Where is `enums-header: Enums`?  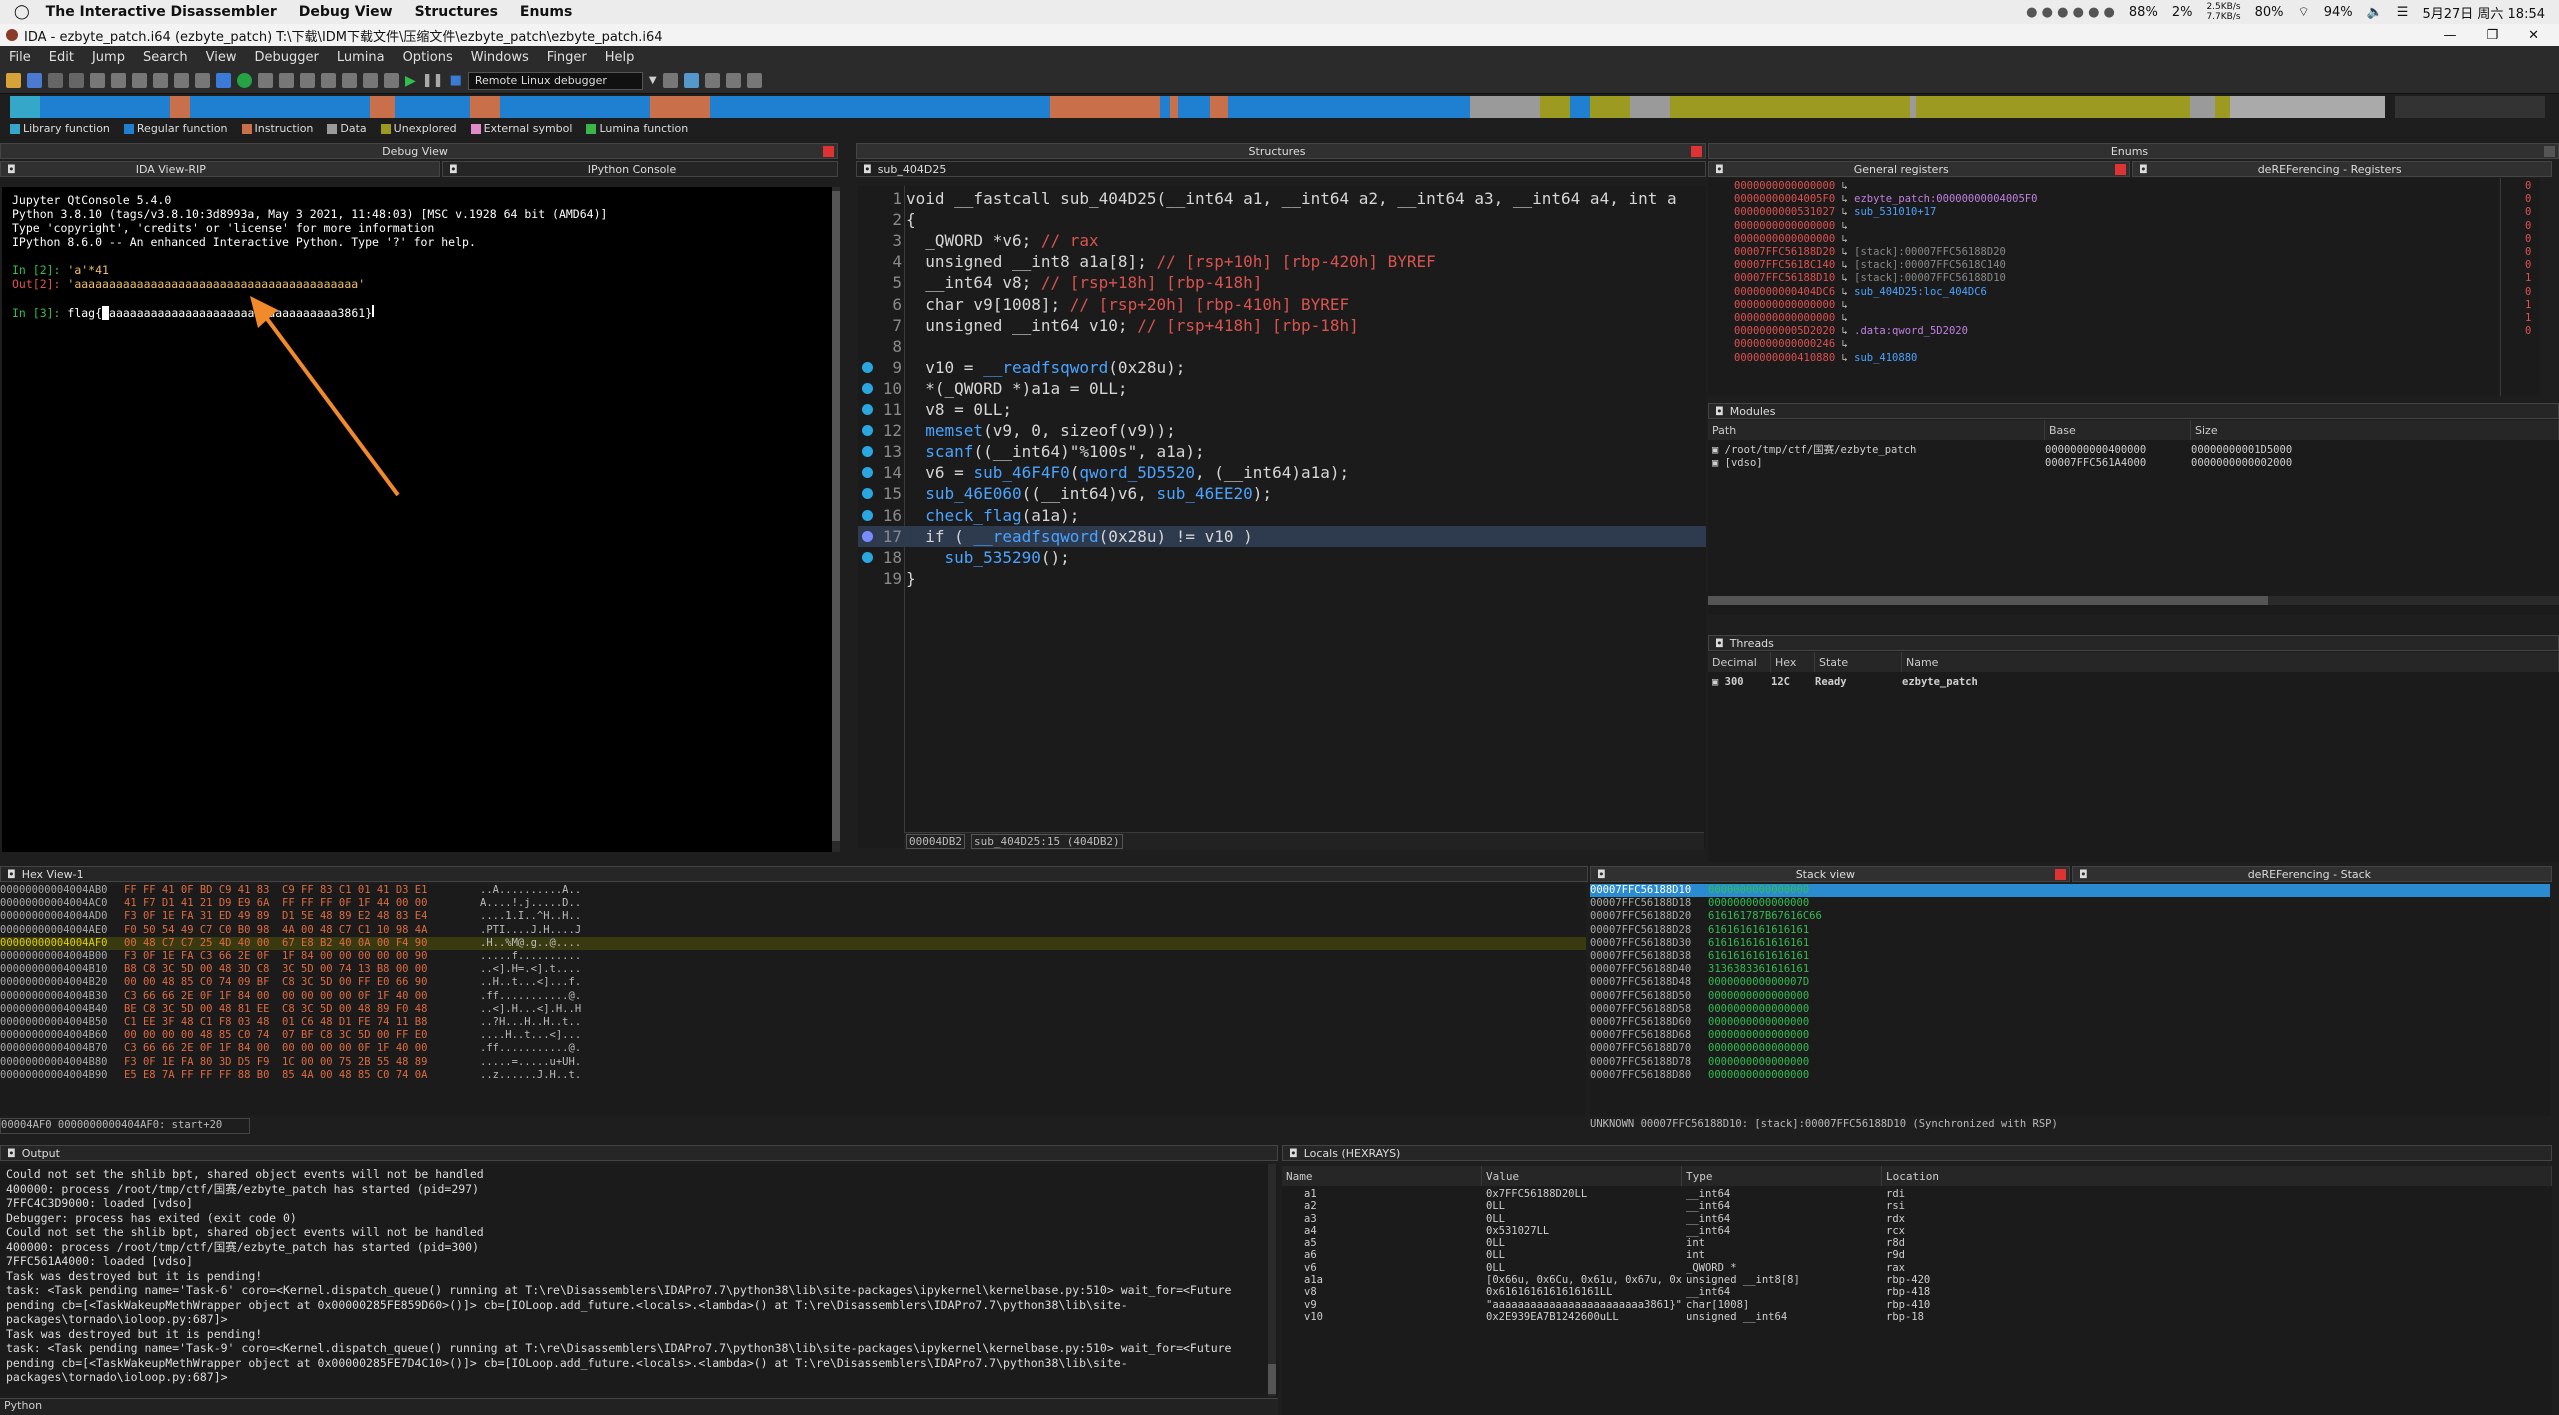 enums-header: Enums is located at coordinates (2133, 151).